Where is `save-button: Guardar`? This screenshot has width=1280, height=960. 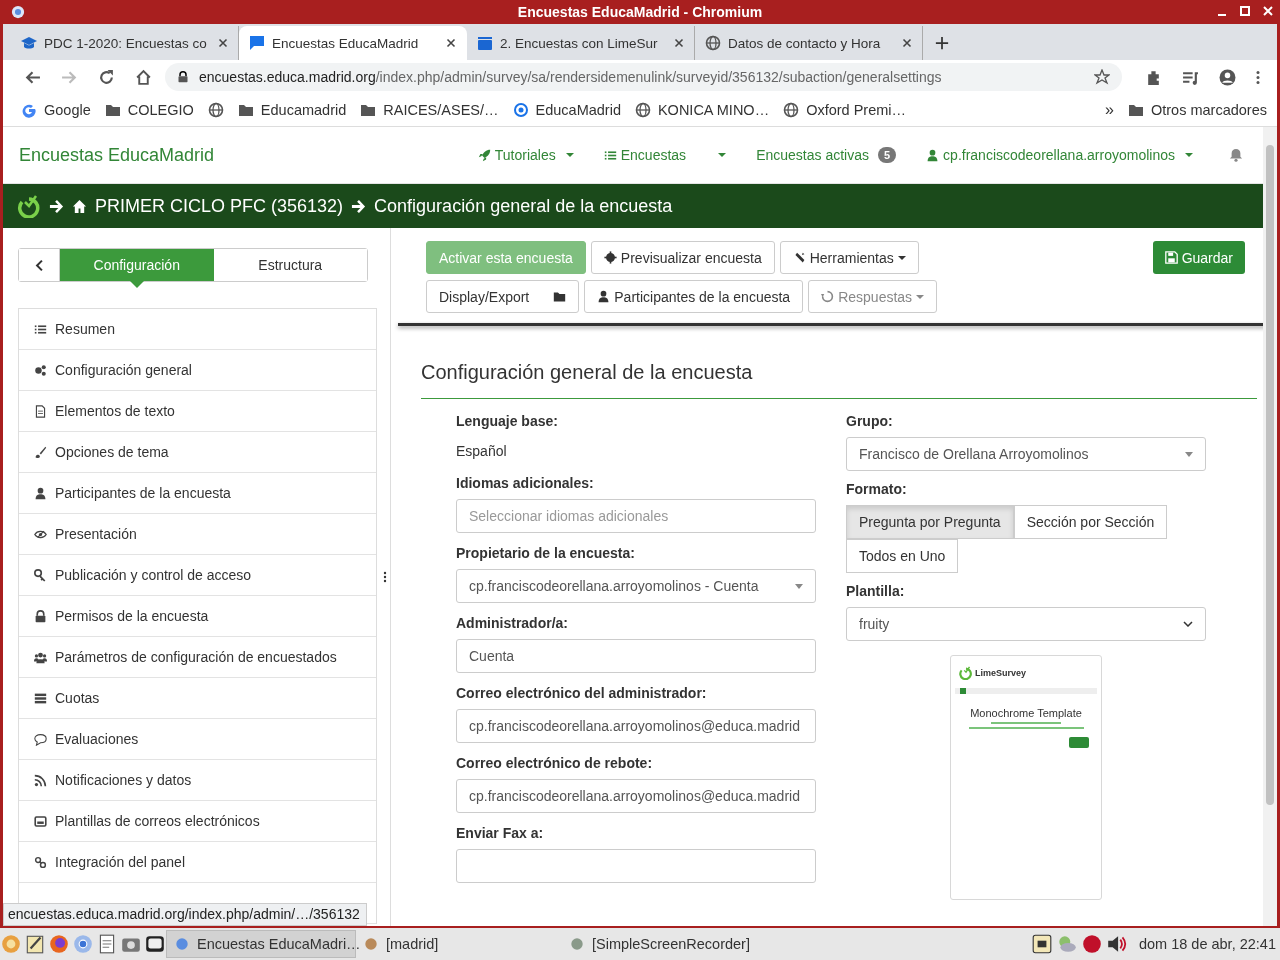 save-button: Guardar is located at coordinates (1198, 257).